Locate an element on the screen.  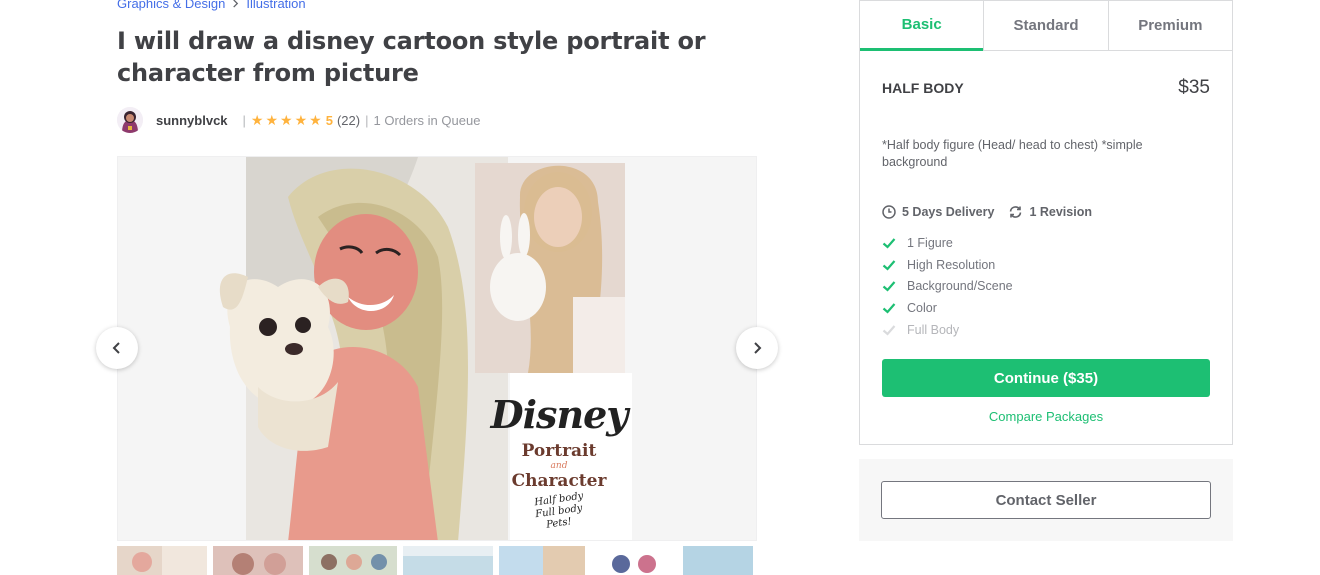
feature-item: Color is located at coordinates (947, 308).